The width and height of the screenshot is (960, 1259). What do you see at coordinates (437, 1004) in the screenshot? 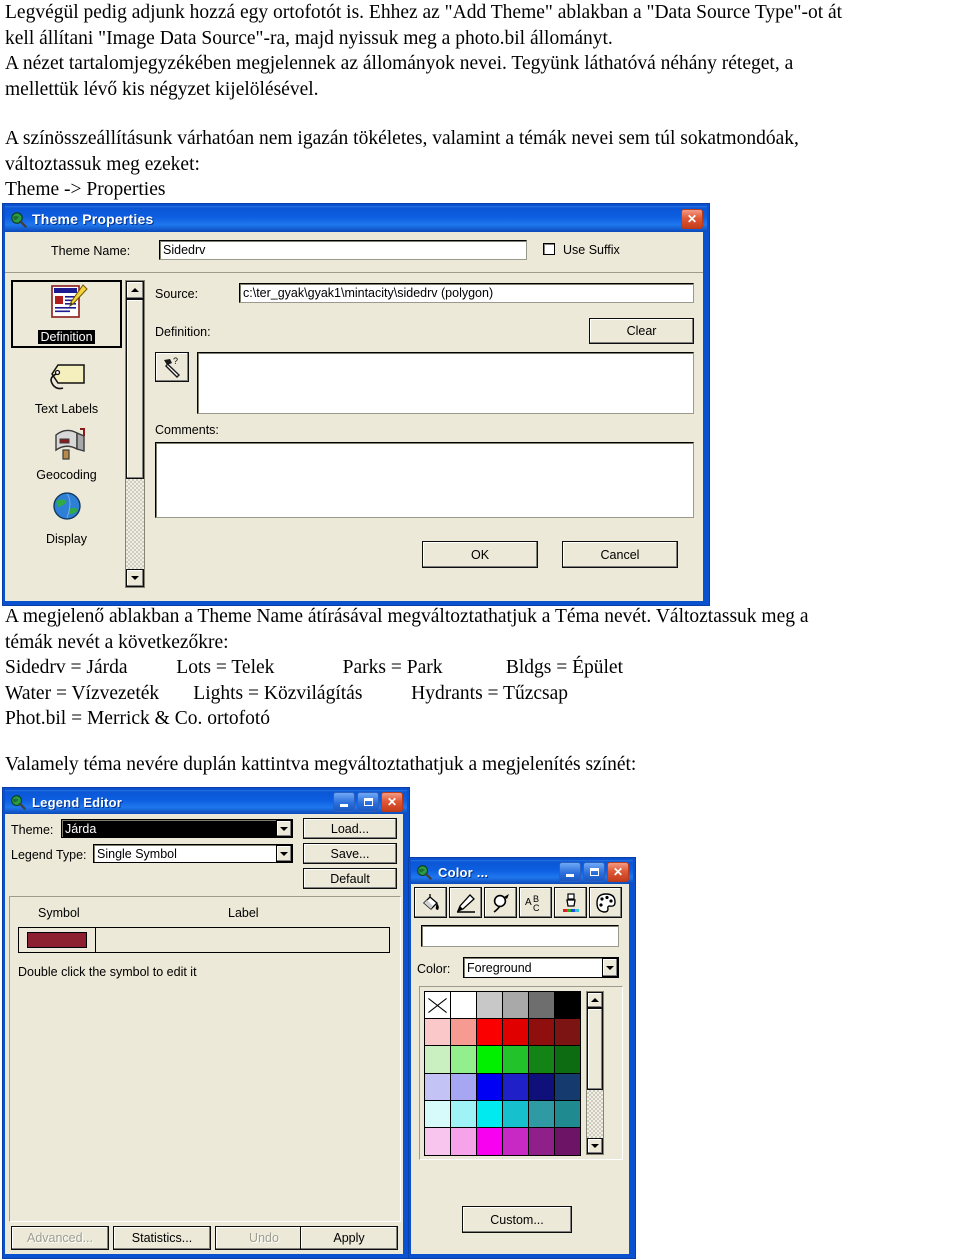
I see `color-swatch-transparent` at bounding box center [437, 1004].